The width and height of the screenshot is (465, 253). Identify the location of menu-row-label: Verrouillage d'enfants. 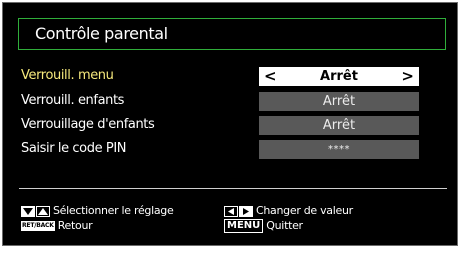
(88, 124).